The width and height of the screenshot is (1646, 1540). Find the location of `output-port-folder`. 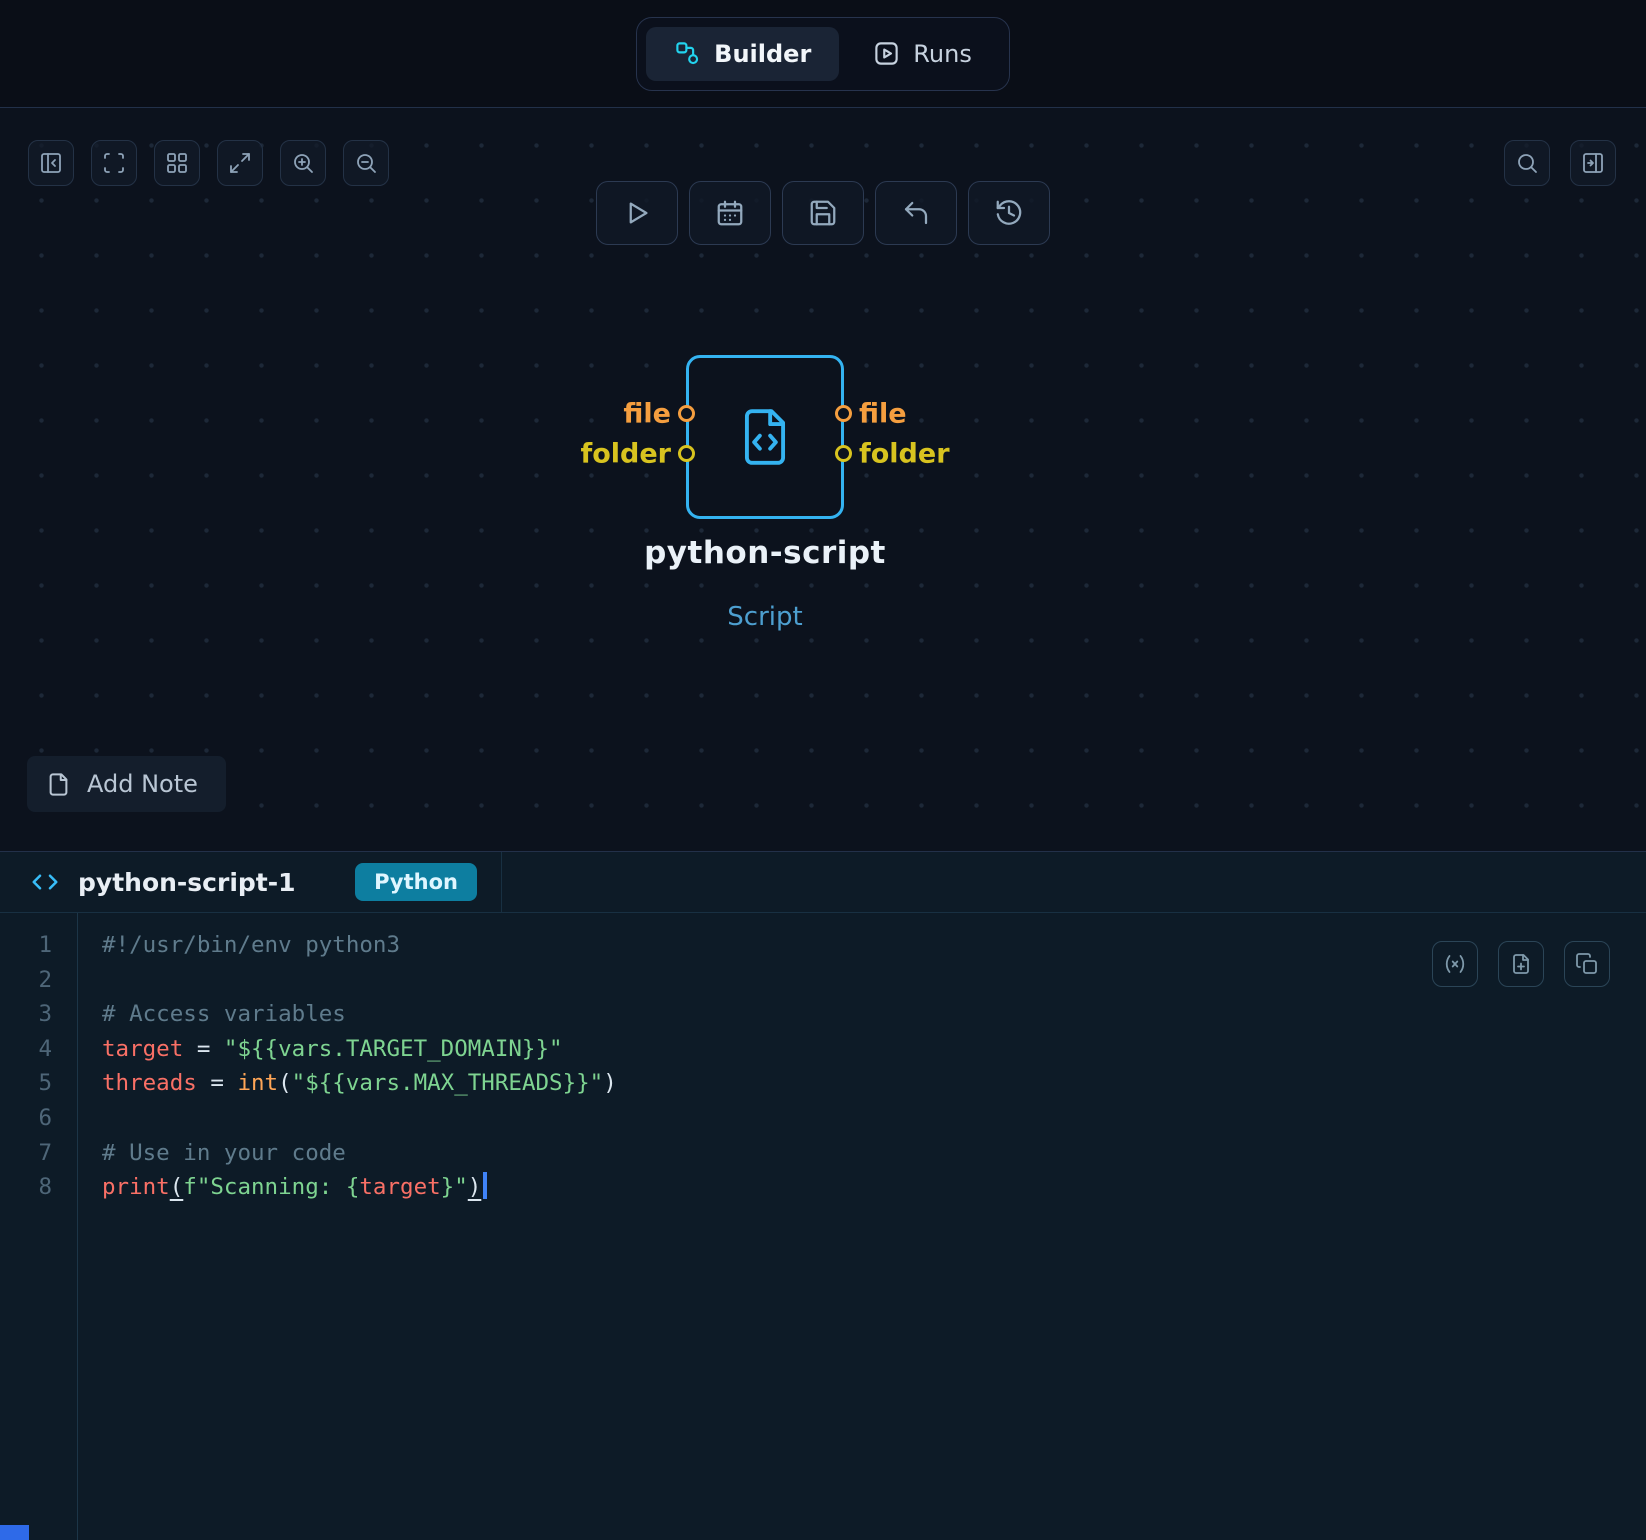

output-port-folder is located at coordinates (843, 453).